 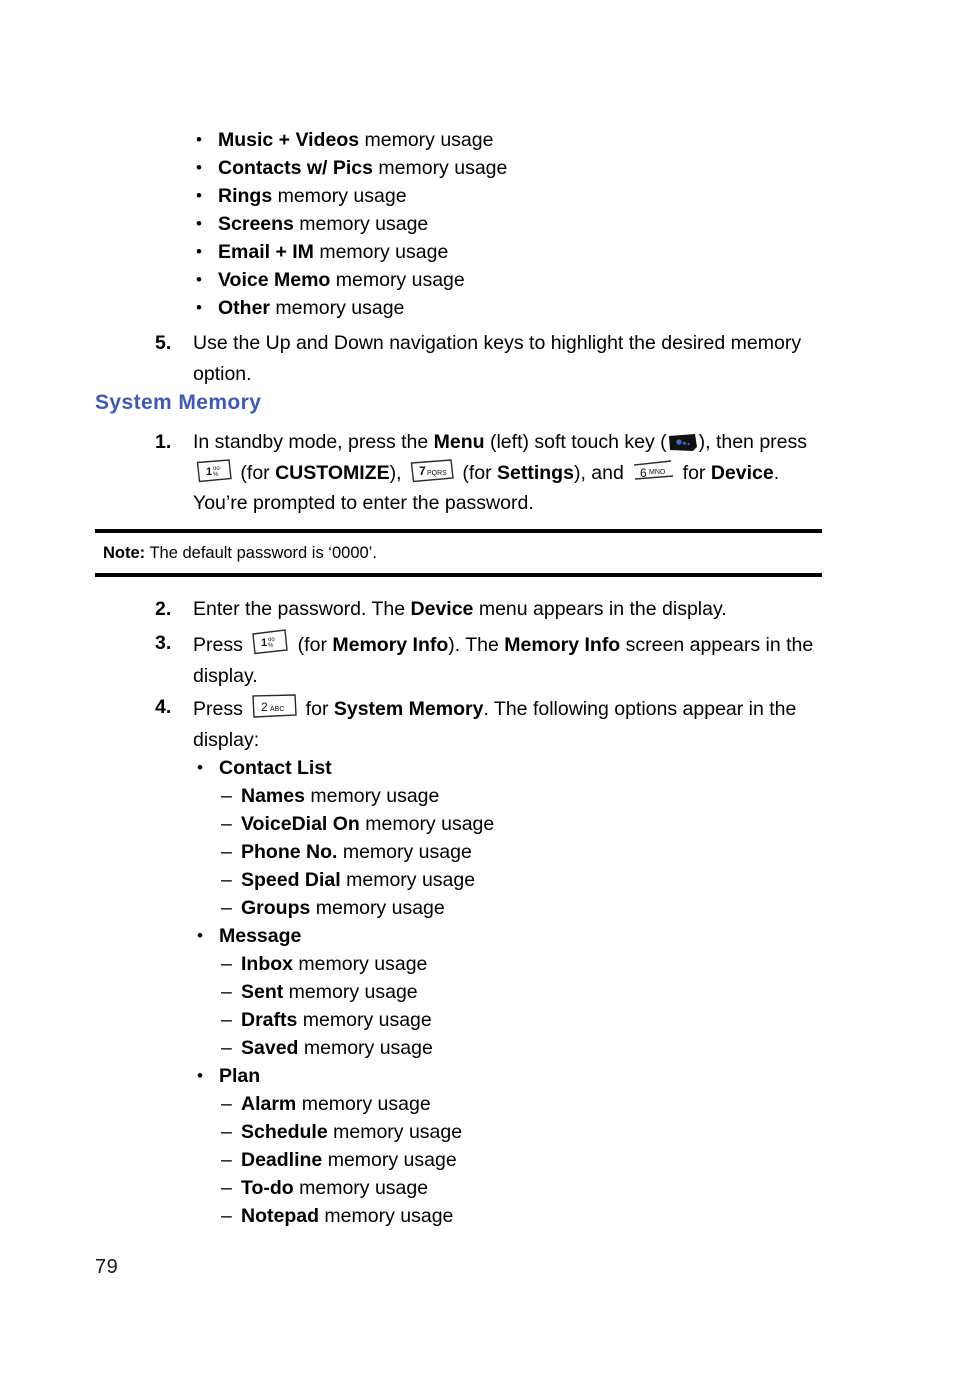 I want to click on list-item: • Contacts w/ Pics memory usage, so click(x=513, y=168).